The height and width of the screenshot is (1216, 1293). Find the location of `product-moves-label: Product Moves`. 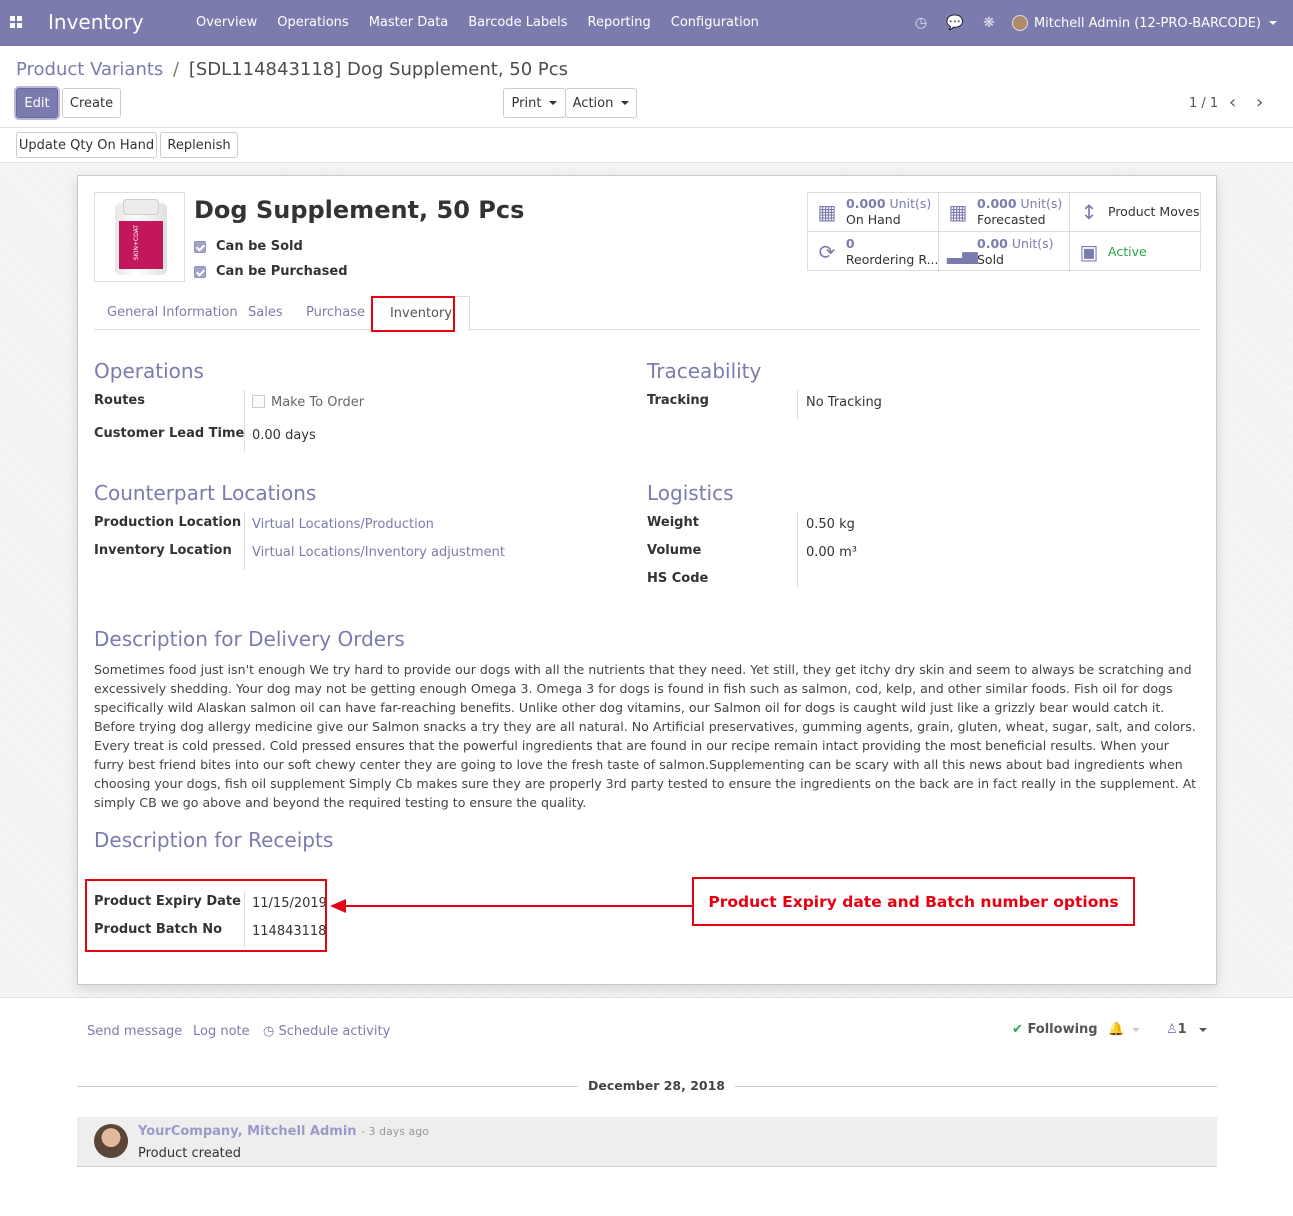

product-moves-label: Product Moves is located at coordinates (1154, 211).